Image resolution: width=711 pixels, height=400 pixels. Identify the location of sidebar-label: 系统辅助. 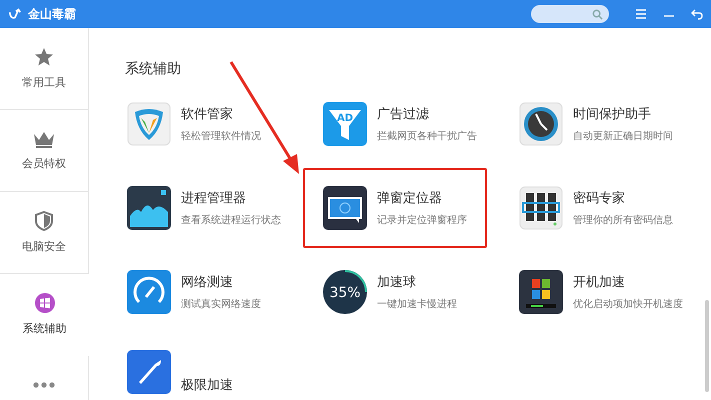
(44, 328).